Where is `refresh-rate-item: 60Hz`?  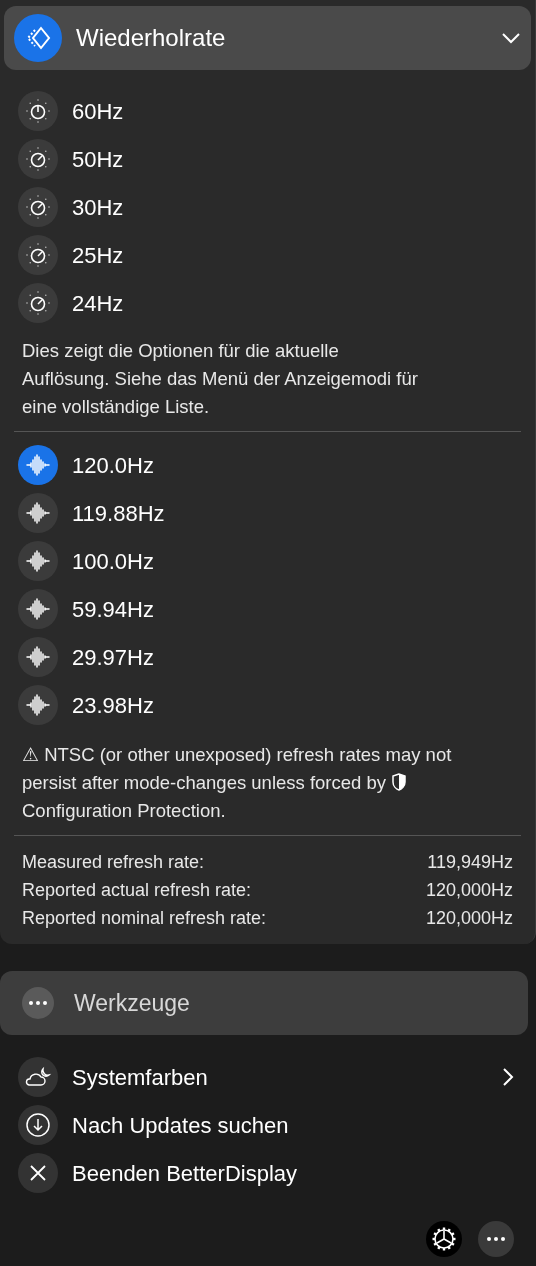 refresh-rate-item: 60Hz is located at coordinates (267, 111).